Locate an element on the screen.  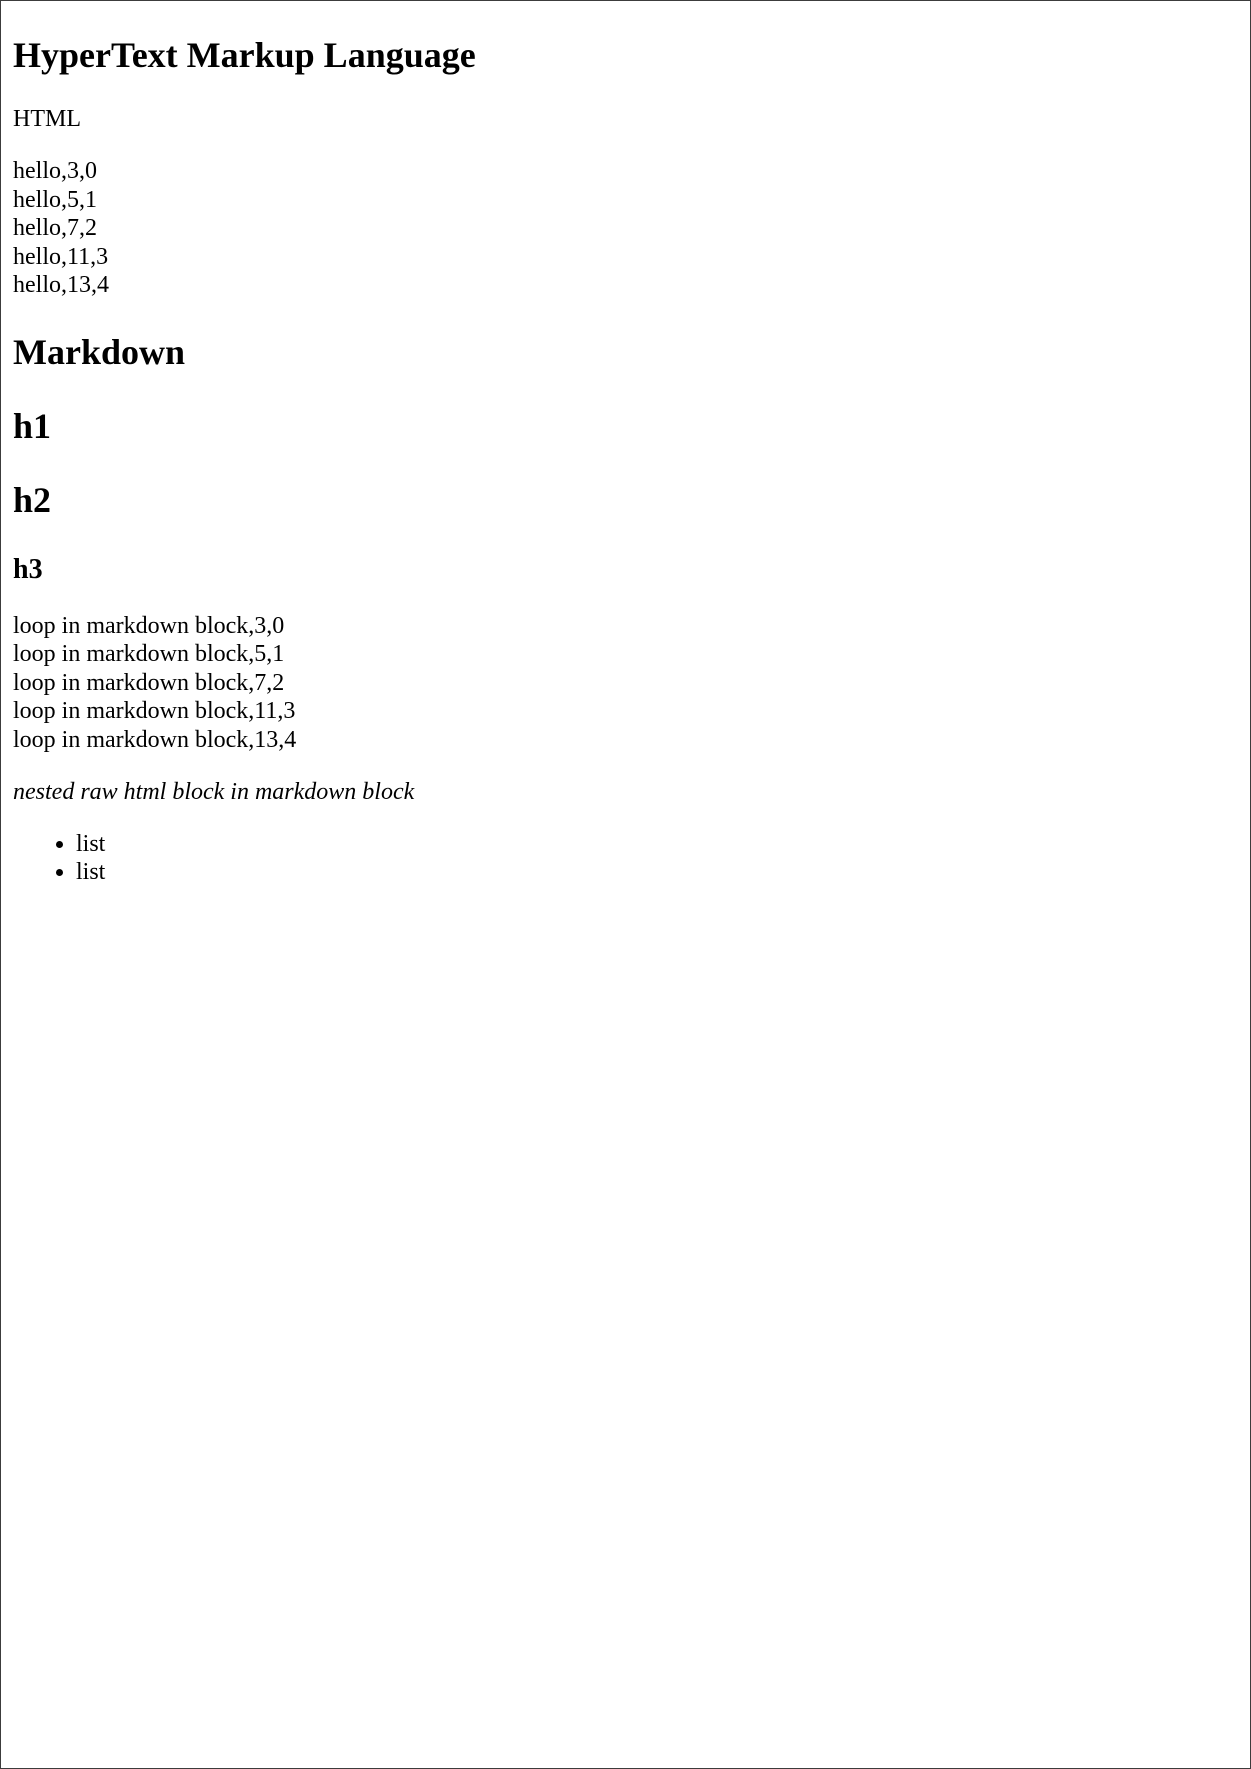
loop-line: hello,3,0 is located at coordinates (55, 171).